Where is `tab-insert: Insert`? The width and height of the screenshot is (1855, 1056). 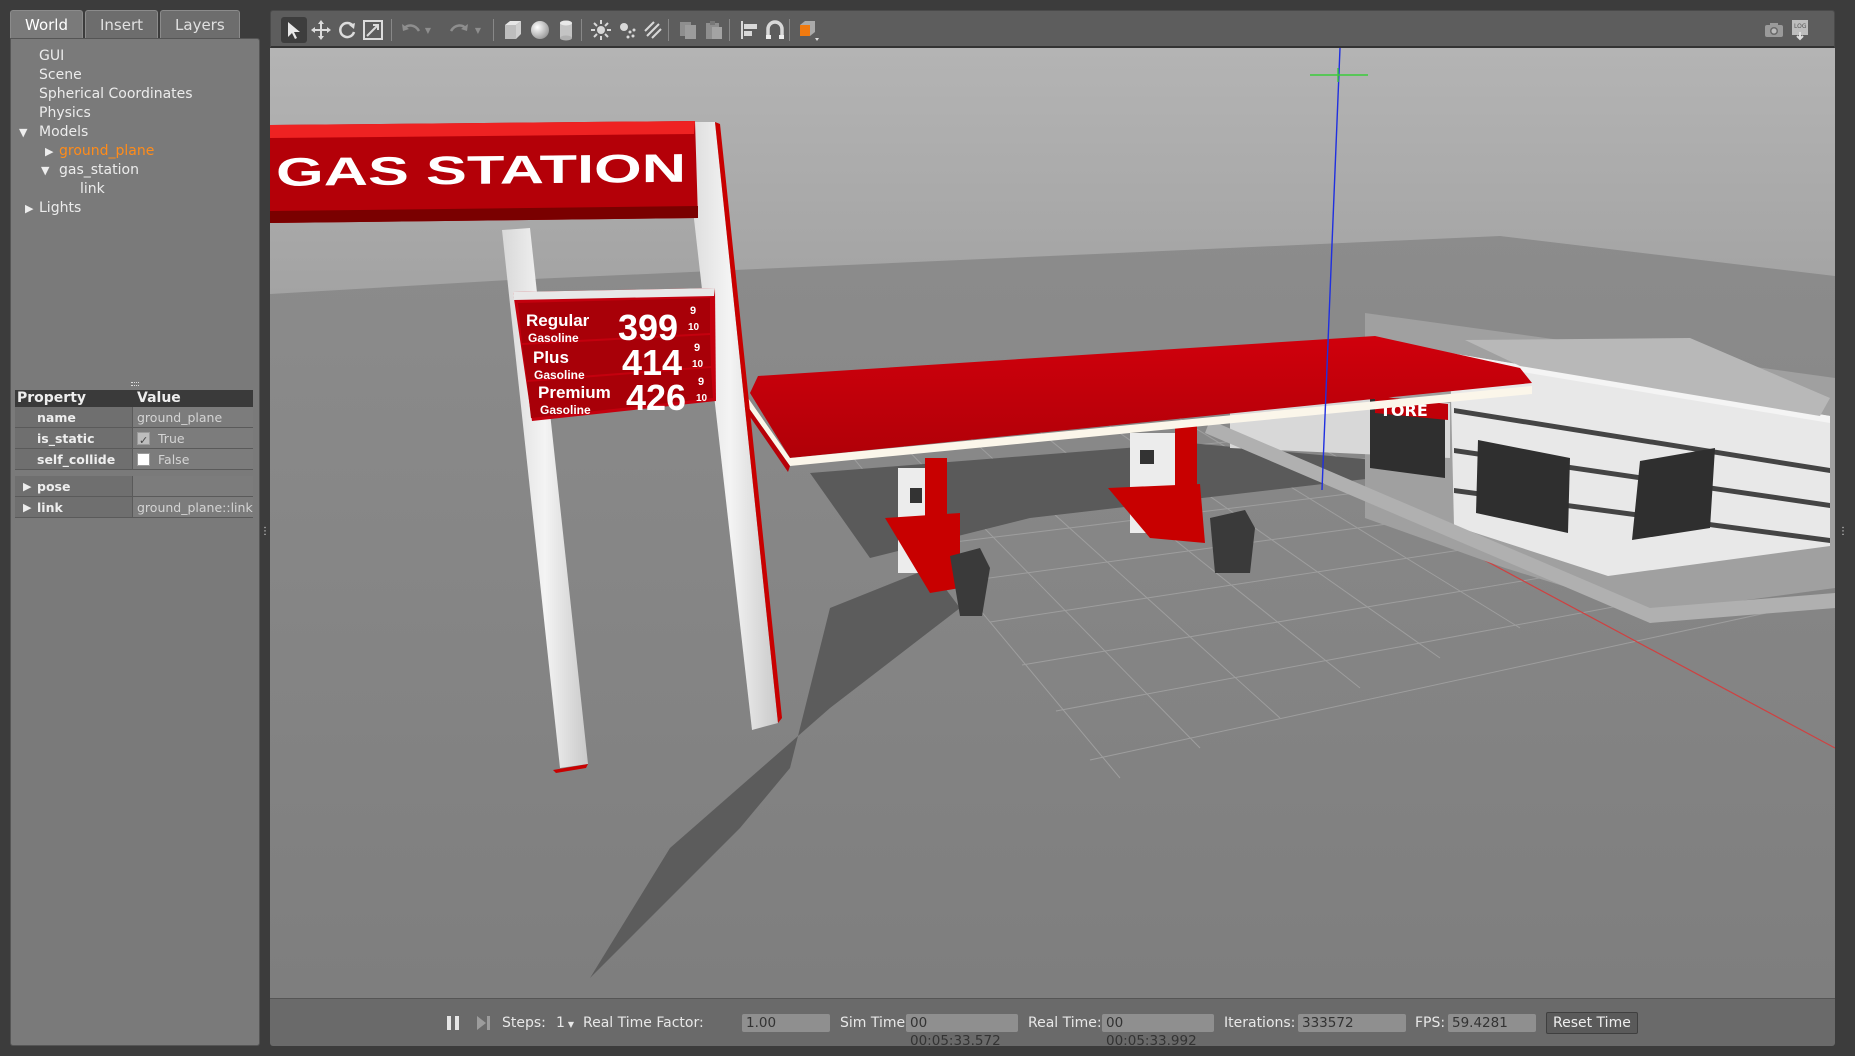 tab-insert: Insert is located at coordinates (122, 24).